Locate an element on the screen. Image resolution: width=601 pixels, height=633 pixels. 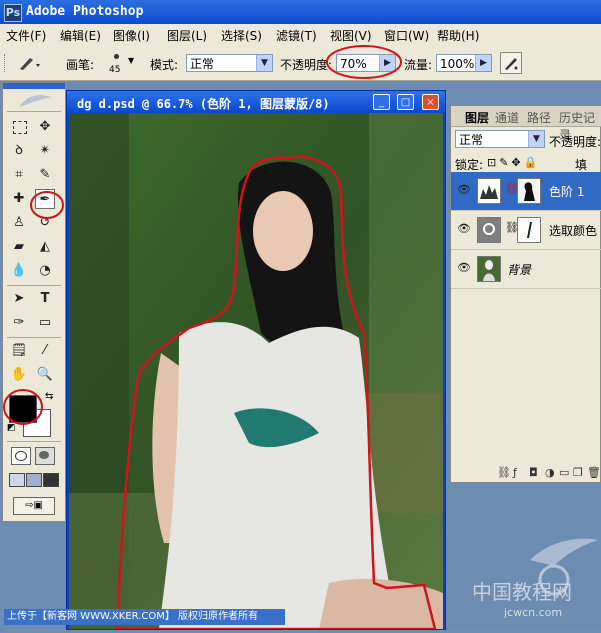
tab-layers: 图层 is located at coordinates (477, 117).